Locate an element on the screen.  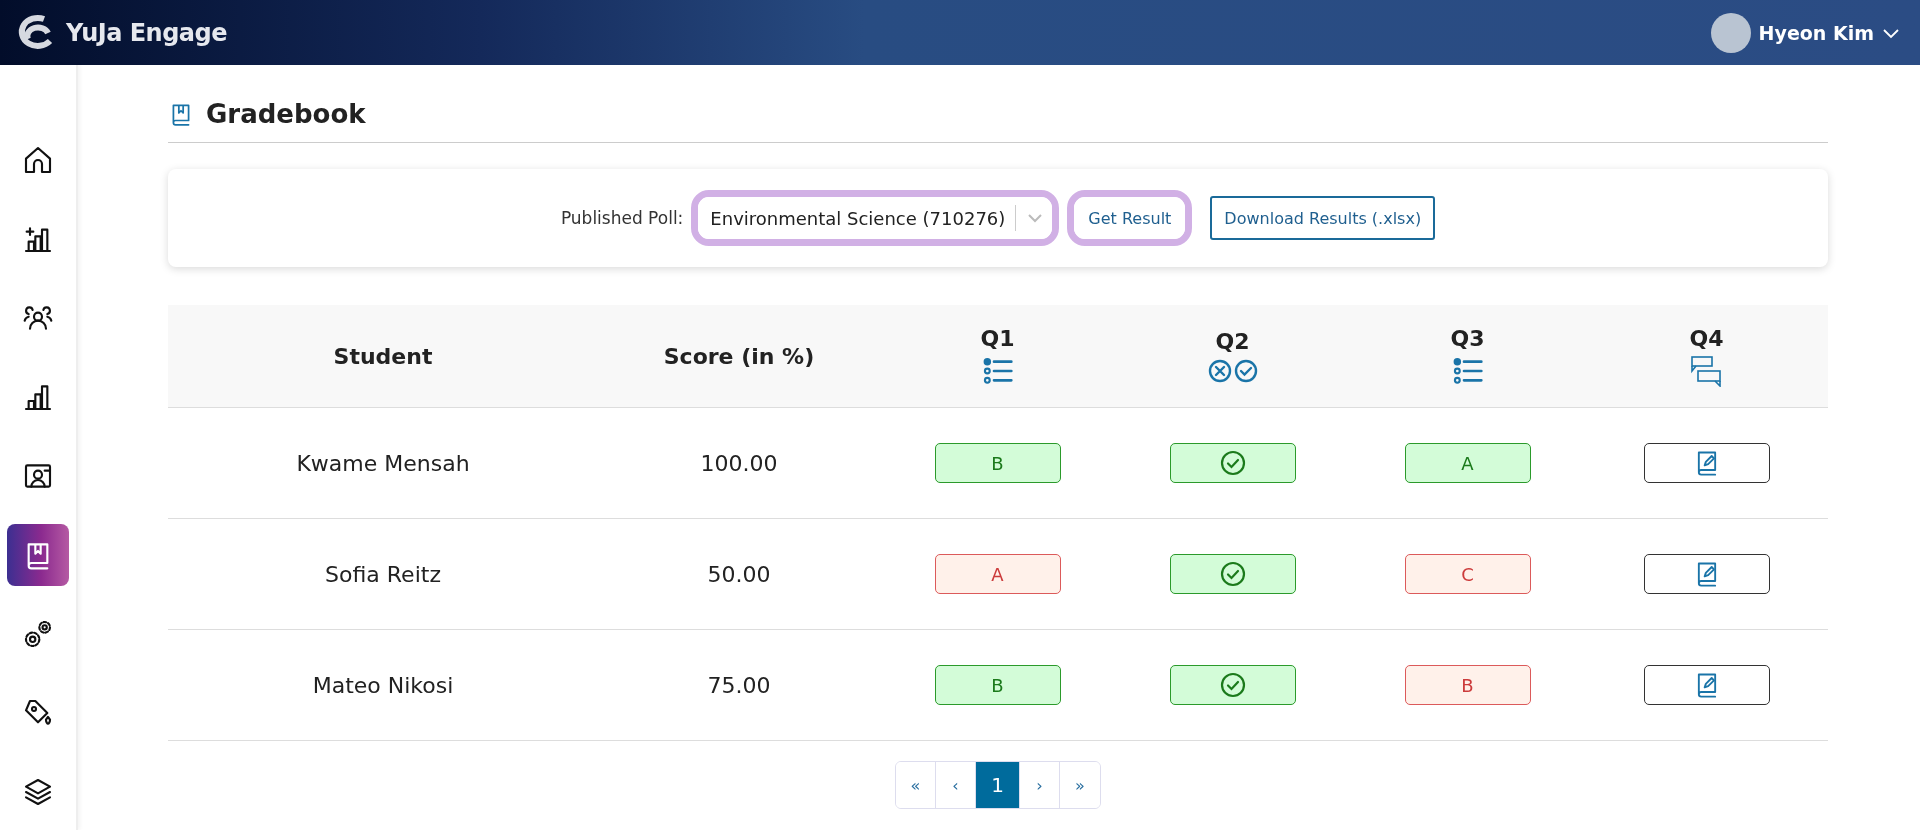
column-header: Q1 is located at coordinates (997, 338).